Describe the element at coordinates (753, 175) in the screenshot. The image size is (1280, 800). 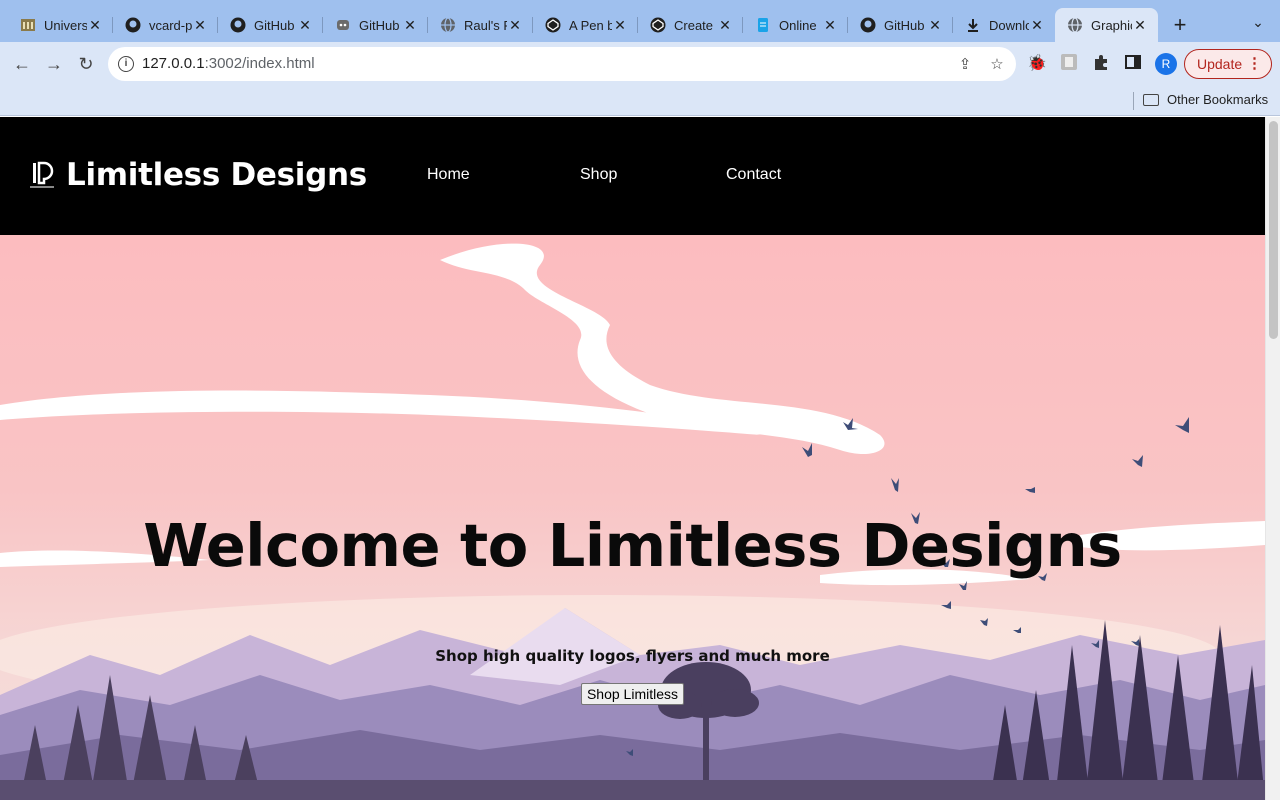
I see `nav-contact: Contact` at that location.